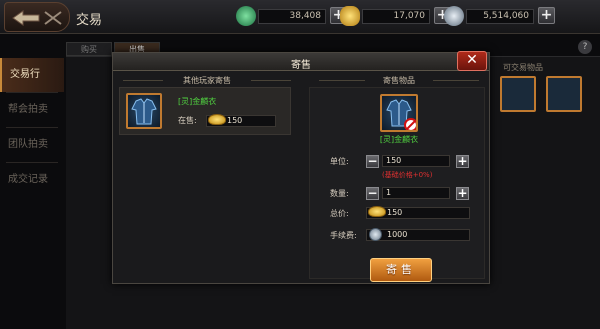  Describe the element at coordinates (32, 145) in the screenshot. I see `menu-item-team-auction: 团队拍卖` at that location.